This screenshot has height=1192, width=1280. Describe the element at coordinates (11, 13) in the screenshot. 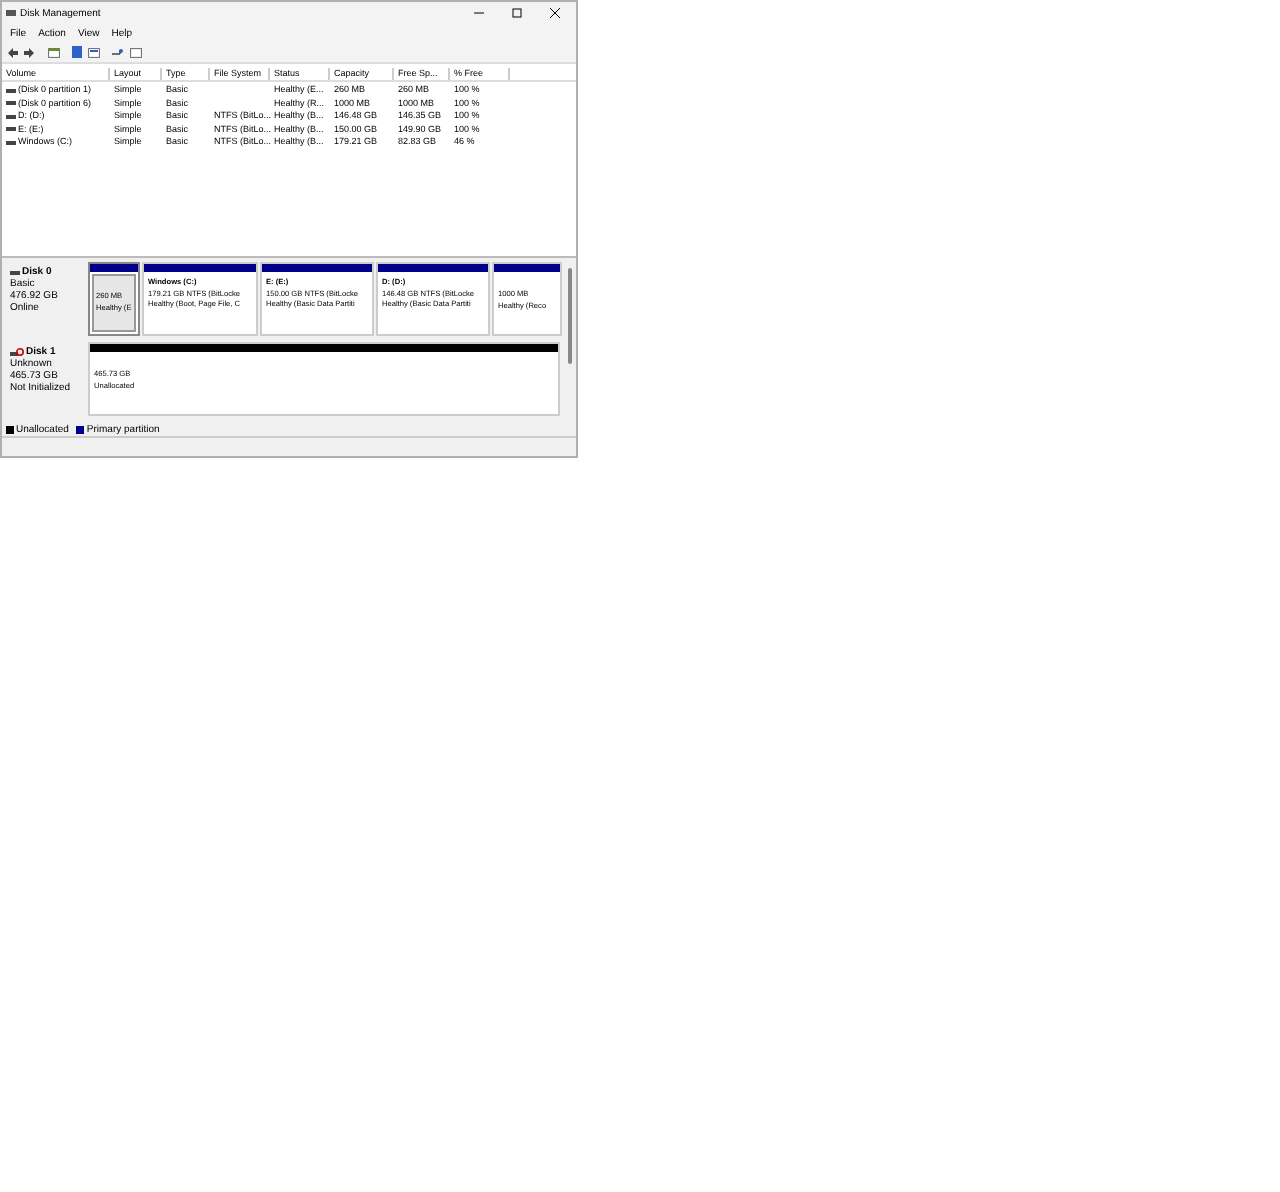

I see `app-icon` at that location.